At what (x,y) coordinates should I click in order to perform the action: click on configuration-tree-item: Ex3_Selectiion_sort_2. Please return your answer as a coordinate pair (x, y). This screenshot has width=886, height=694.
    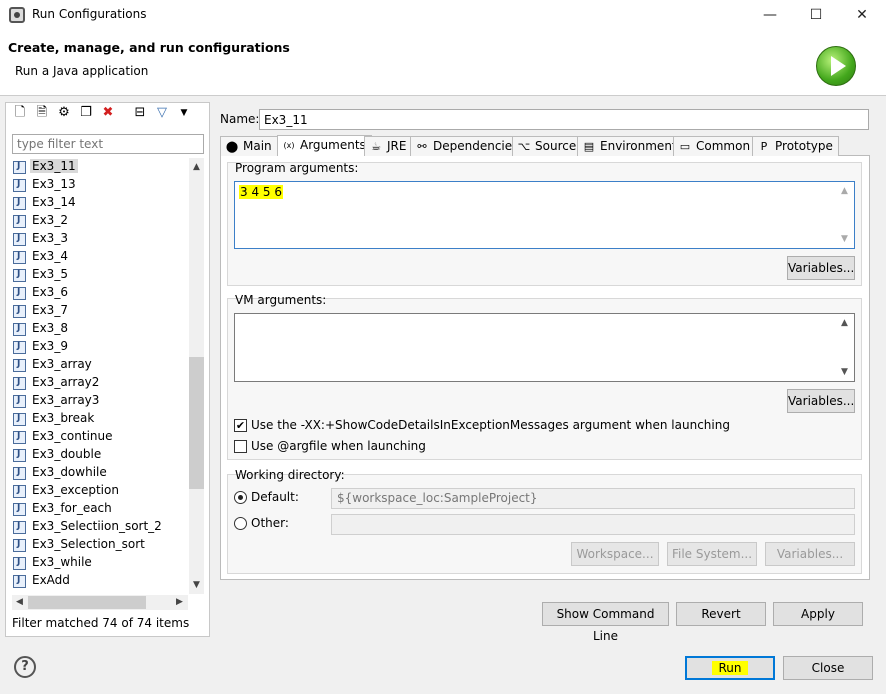
    Looking at the image, I should click on (99, 527).